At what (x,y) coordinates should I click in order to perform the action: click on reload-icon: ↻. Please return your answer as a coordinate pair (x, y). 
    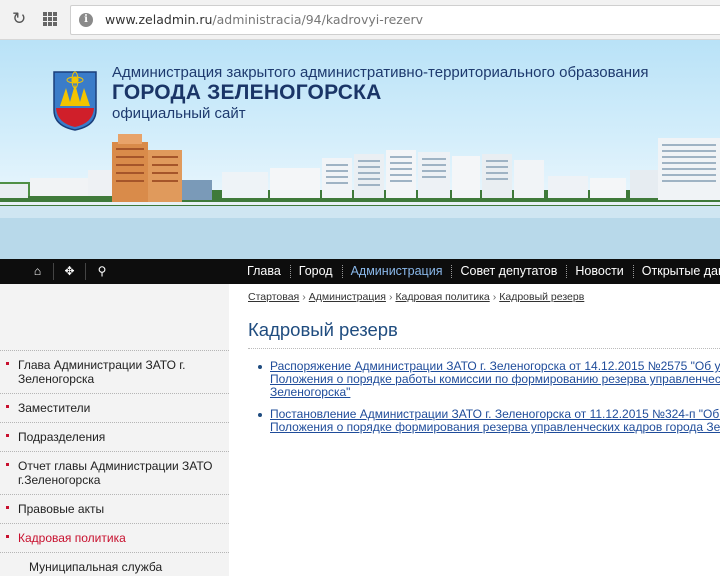
    Looking at the image, I should click on (21, 19).